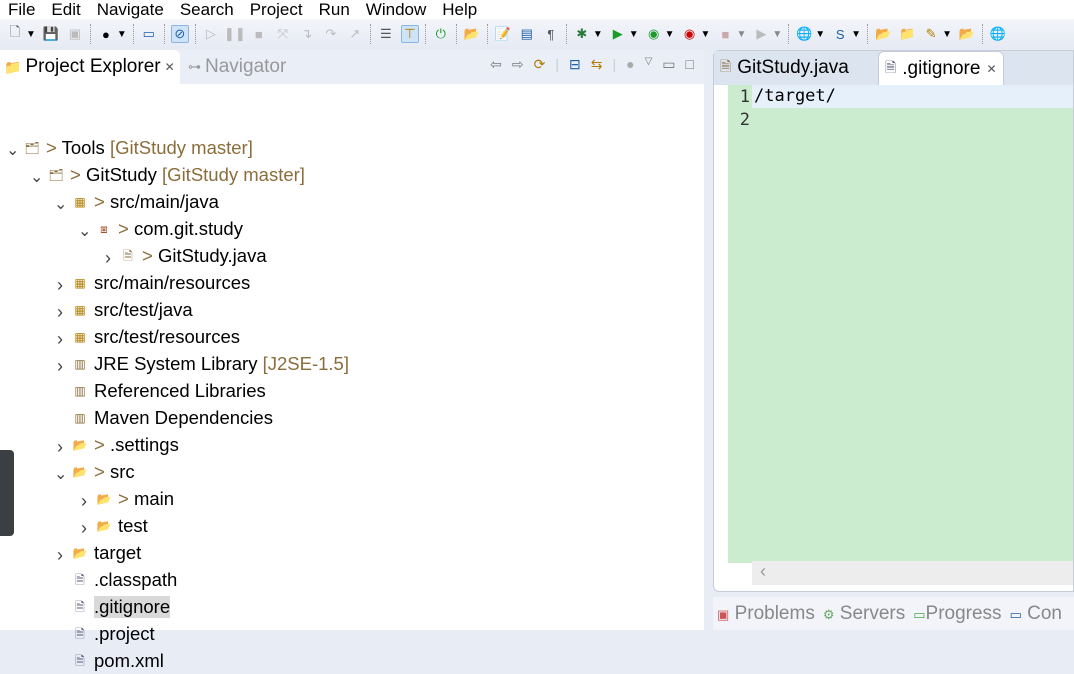  I want to click on console-icon: ▭, so click(149, 34).